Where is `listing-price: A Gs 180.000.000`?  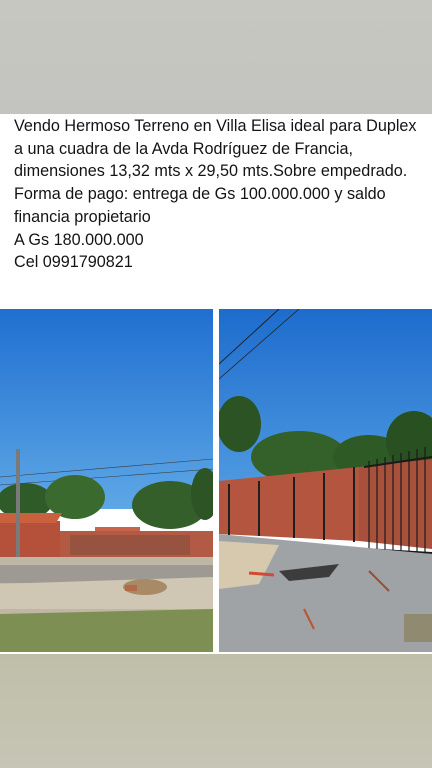 listing-price: A Gs 180.000.000 is located at coordinates (79, 239).